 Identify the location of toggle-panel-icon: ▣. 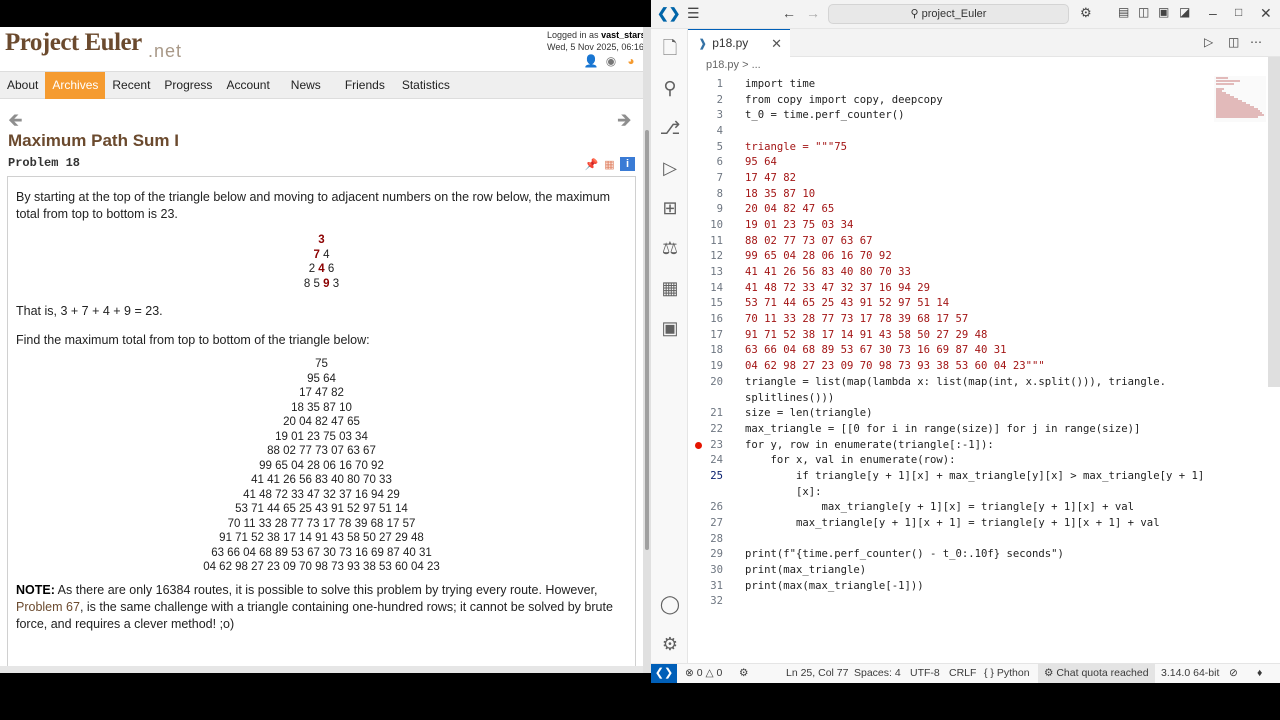
(1163, 12).